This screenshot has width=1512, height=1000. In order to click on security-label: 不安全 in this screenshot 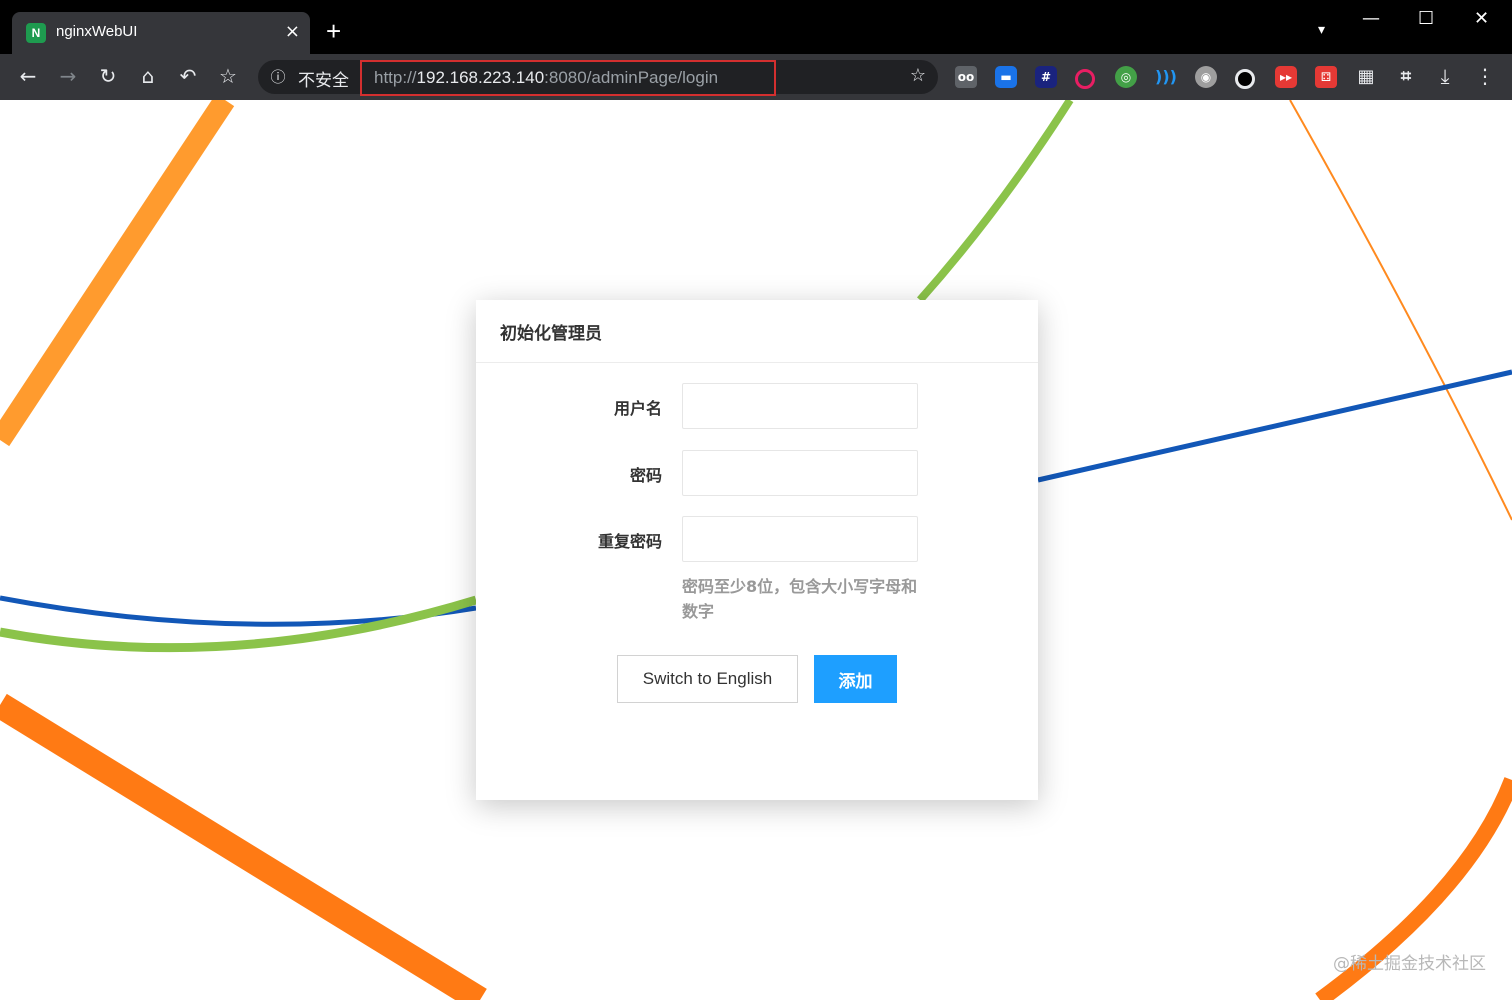, I will do `click(323, 78)`.